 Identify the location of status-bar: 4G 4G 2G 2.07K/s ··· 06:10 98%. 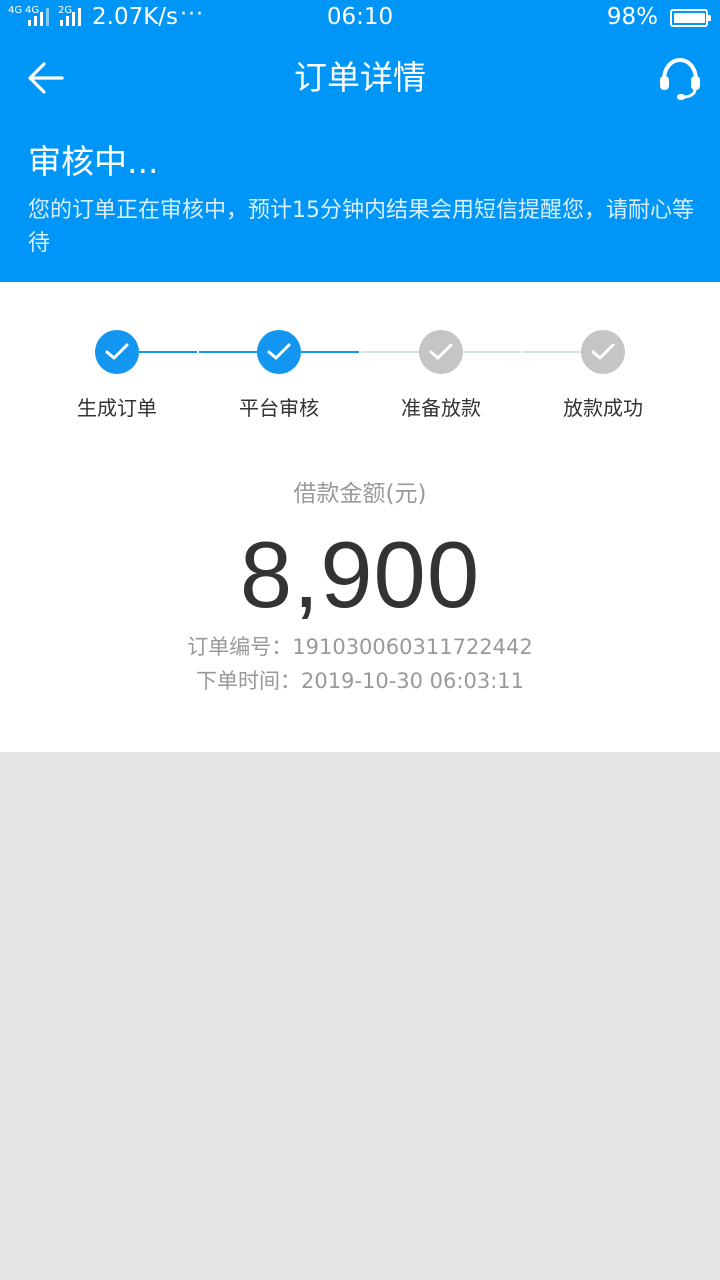
(360, 20).